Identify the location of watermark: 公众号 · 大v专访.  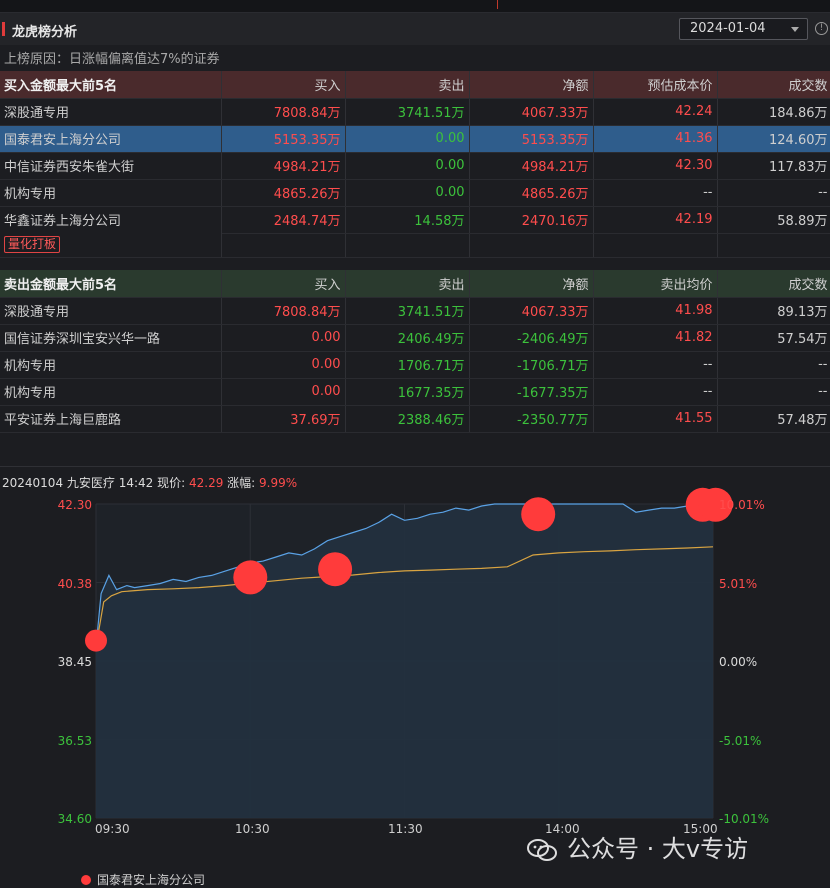
(637, 846).